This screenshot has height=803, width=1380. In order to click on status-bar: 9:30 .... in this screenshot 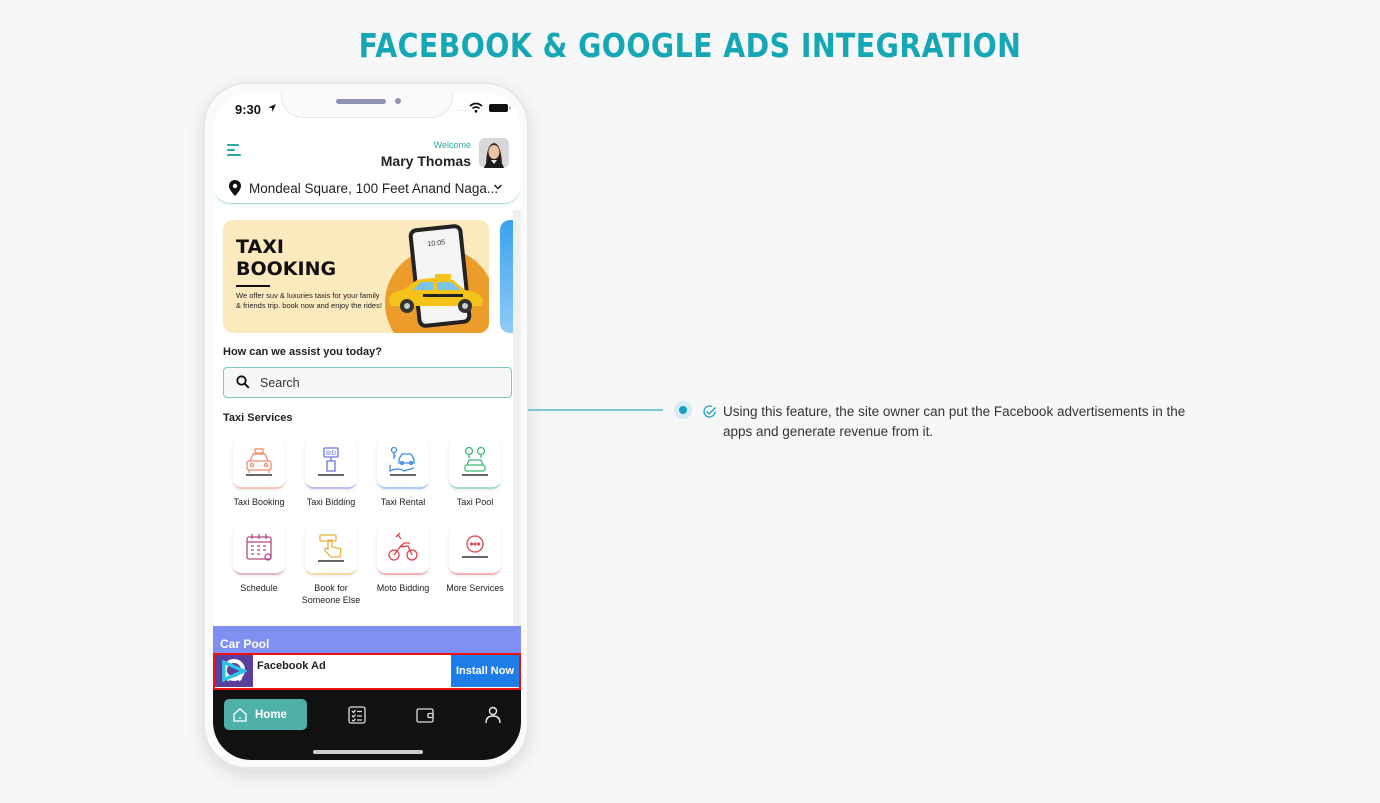, I will do `click(367, 110)`.